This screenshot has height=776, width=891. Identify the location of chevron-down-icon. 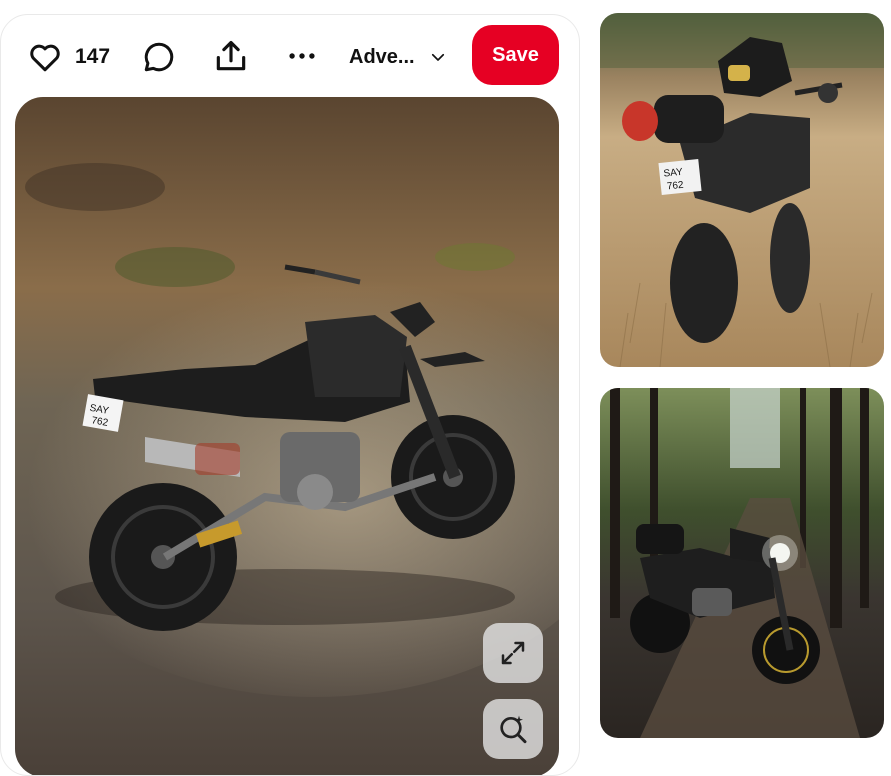
(438, 57).